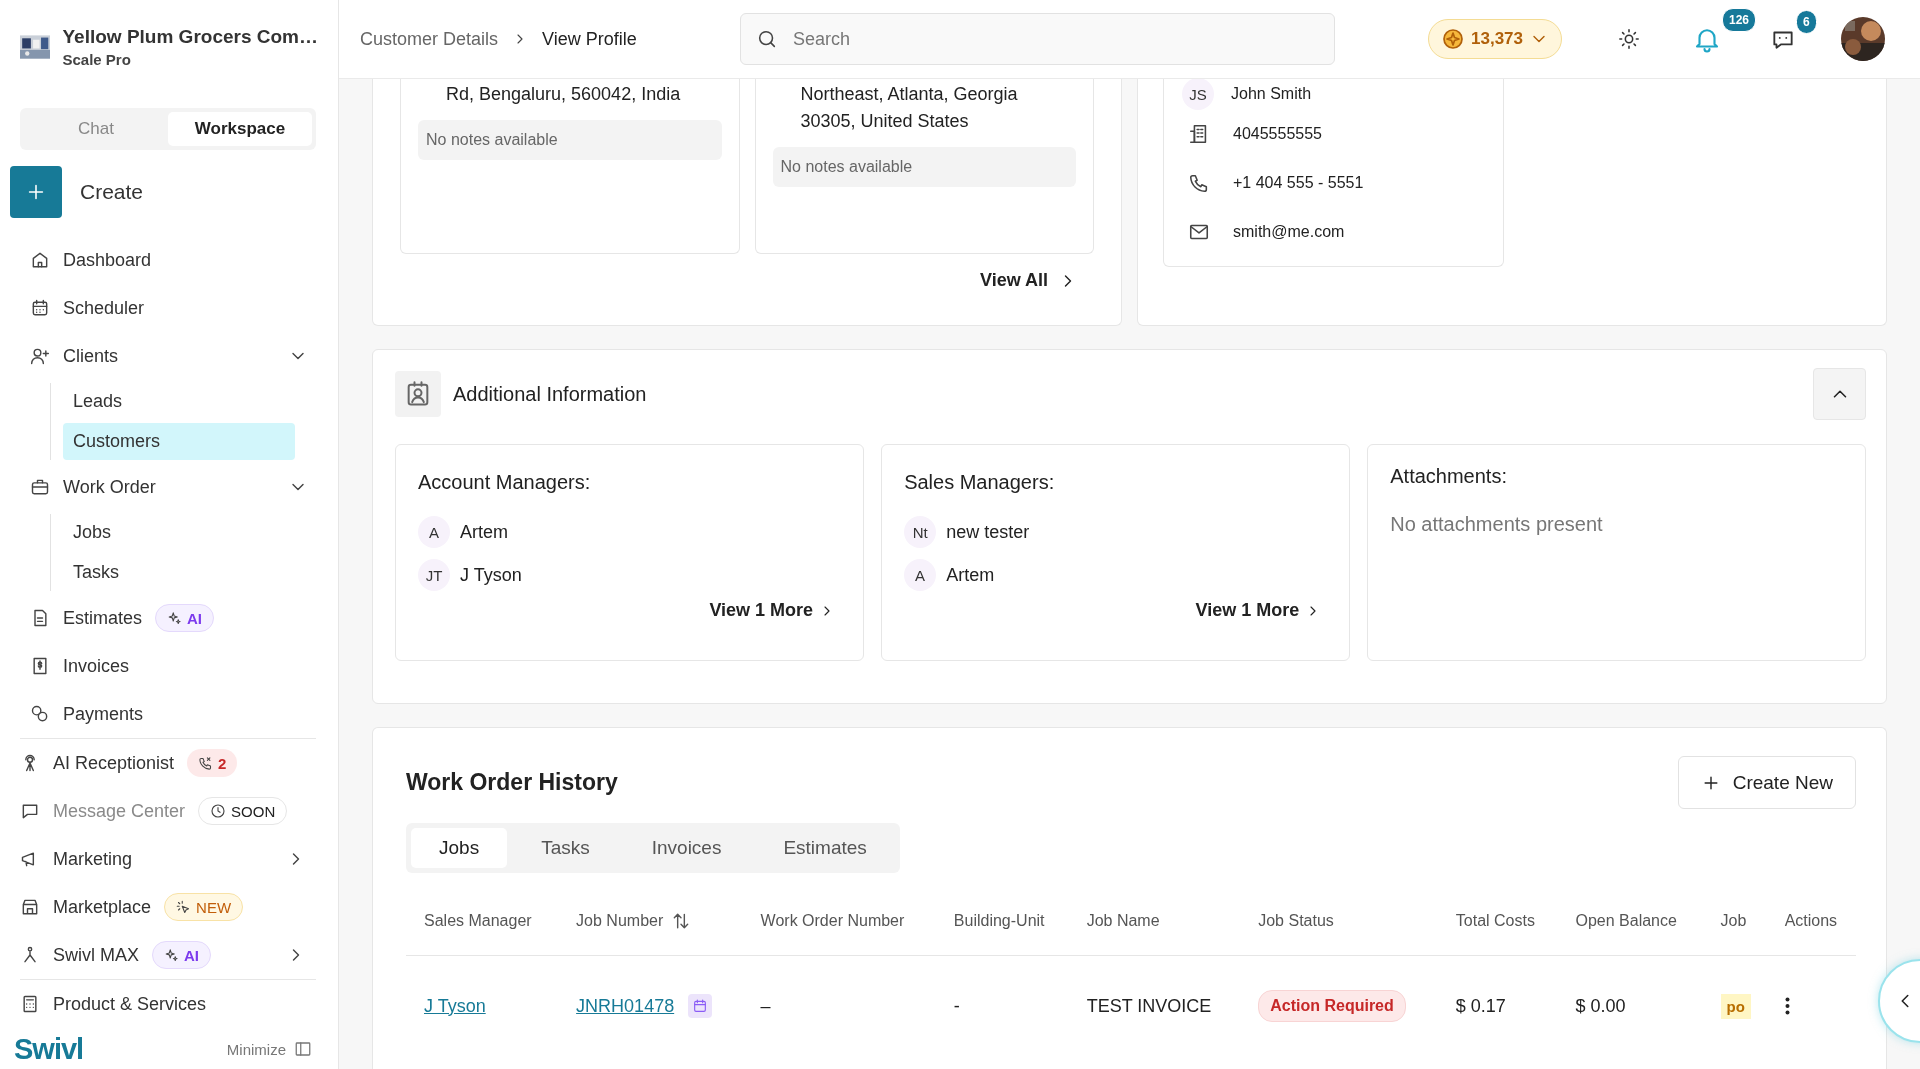 The image size is (1920, 1069). I want to click on tab: Invoices, so click(686, 848).